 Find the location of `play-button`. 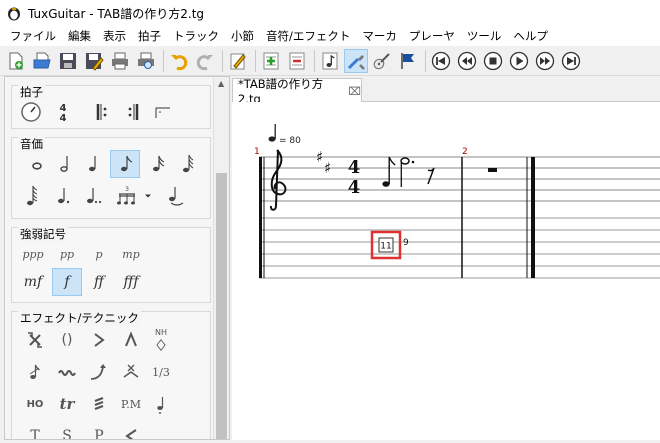

play-button is located at coordinates (519, 61).